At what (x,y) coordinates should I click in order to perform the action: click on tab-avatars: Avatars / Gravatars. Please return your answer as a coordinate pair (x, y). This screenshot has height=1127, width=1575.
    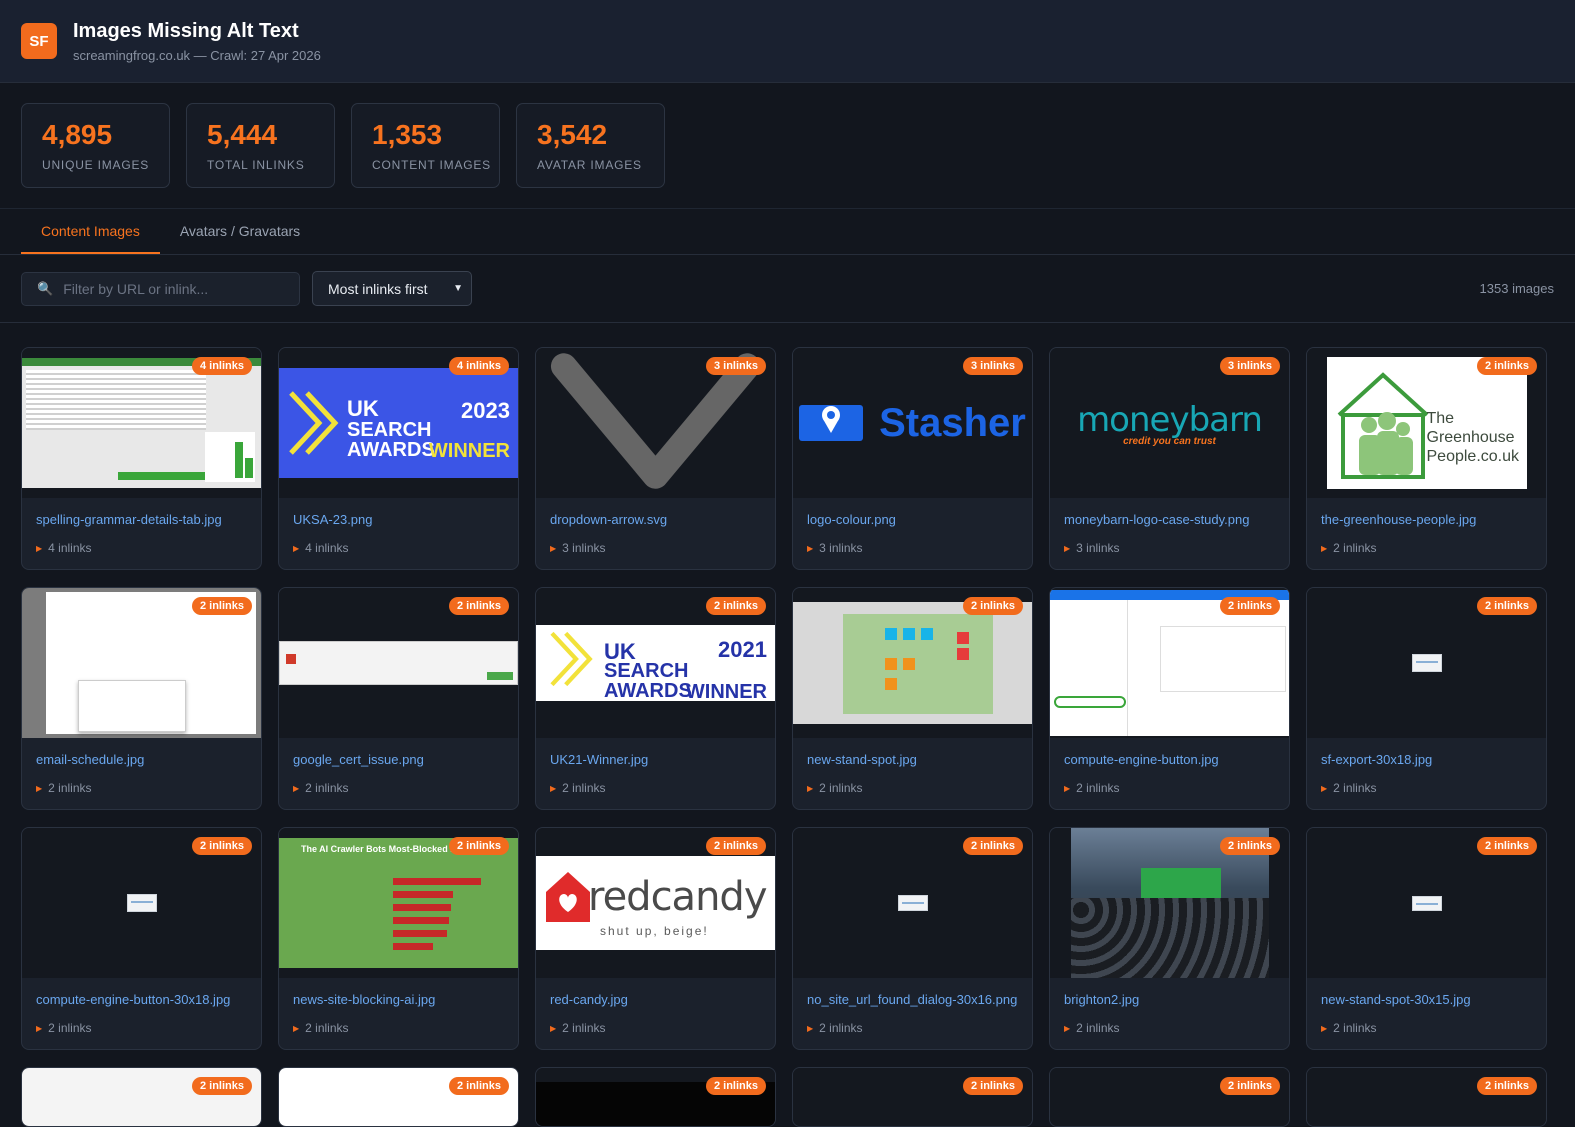
    Looking at the image, I should click on (240, 231).